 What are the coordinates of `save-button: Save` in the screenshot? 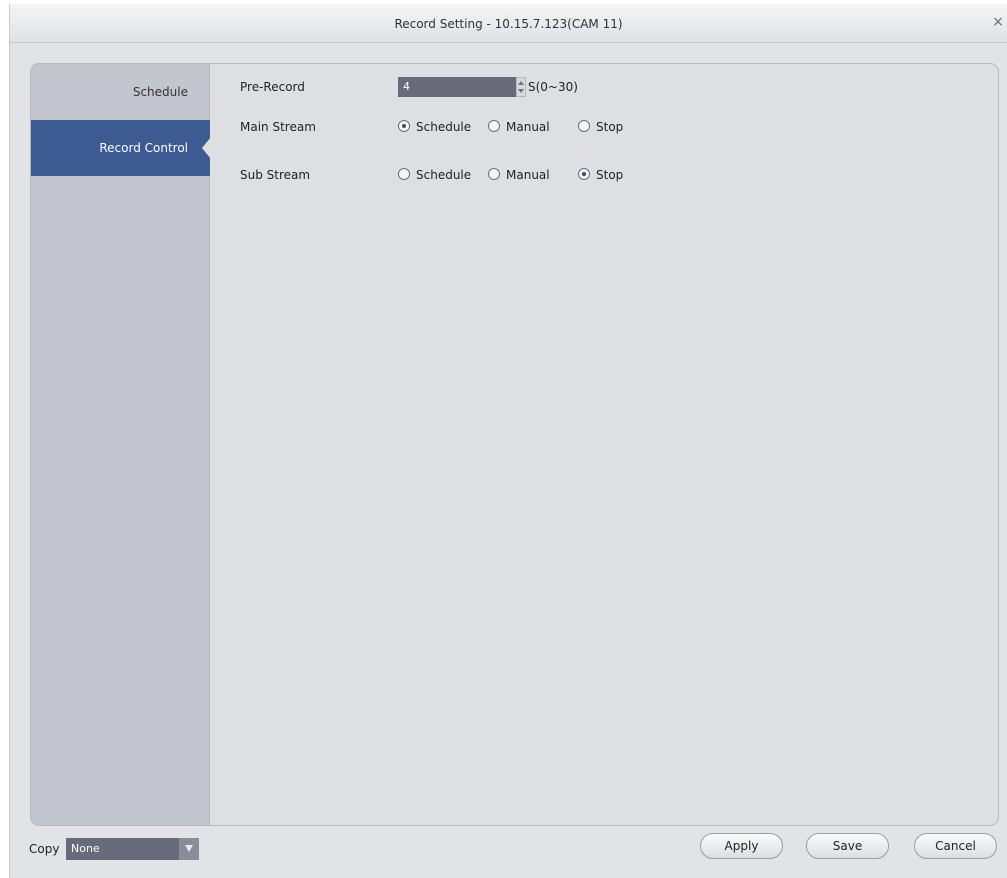 It's located at (847, 846).